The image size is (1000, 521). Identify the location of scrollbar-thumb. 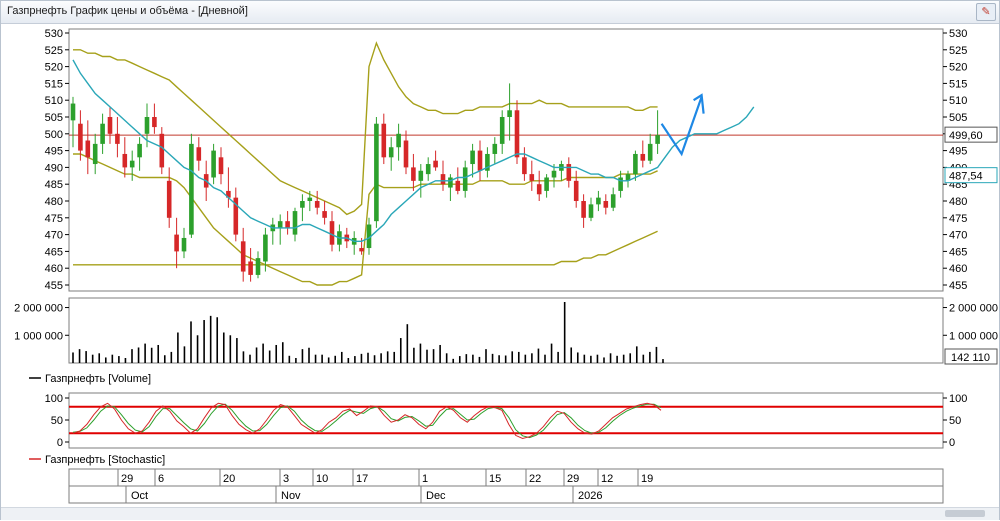
(965, 513).